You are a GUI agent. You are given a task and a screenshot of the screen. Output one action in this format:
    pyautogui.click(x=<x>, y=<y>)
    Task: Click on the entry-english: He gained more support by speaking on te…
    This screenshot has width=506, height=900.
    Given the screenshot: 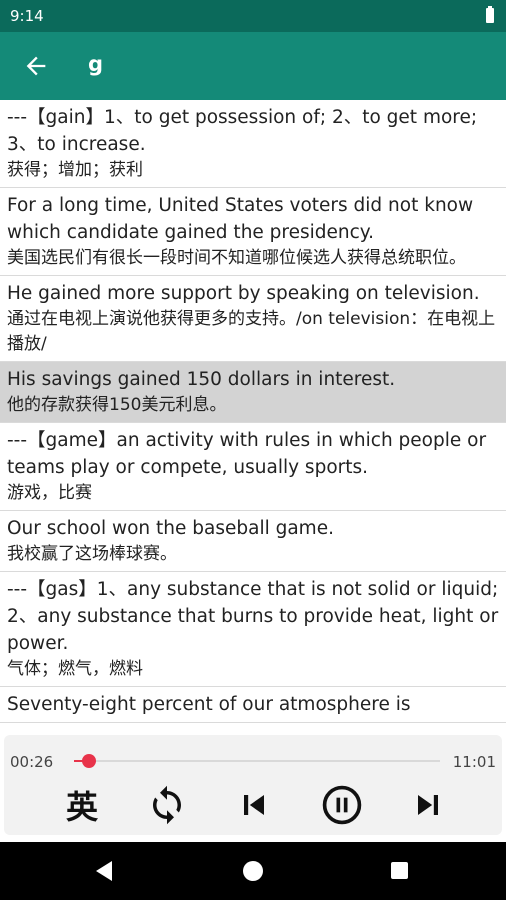 What is the action you would take?
    pyautogui.click(x=243, y=293)
    